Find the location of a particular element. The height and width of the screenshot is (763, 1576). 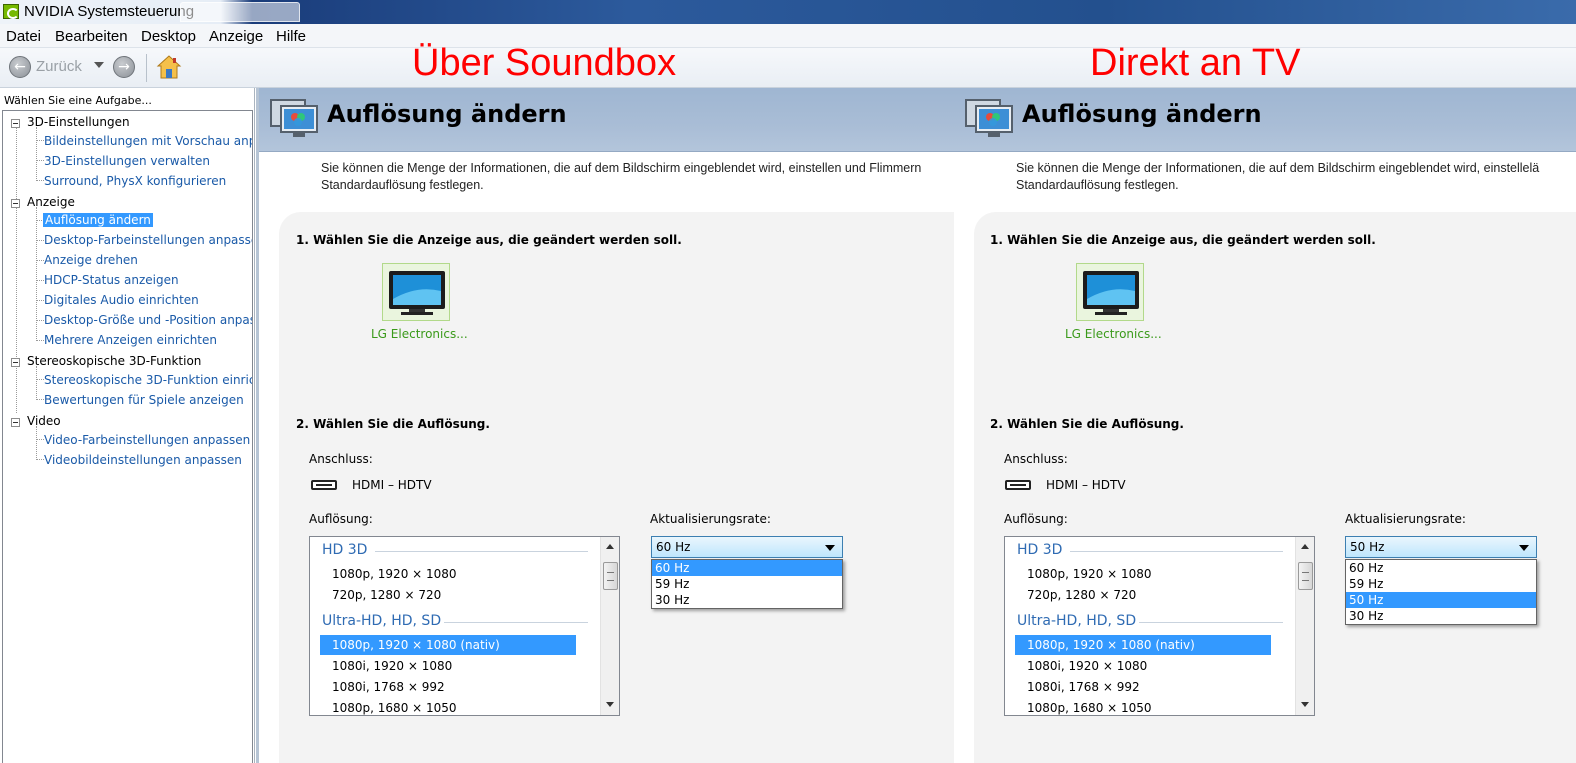

menu-datei: Datei is located at coordinates (23, 36).